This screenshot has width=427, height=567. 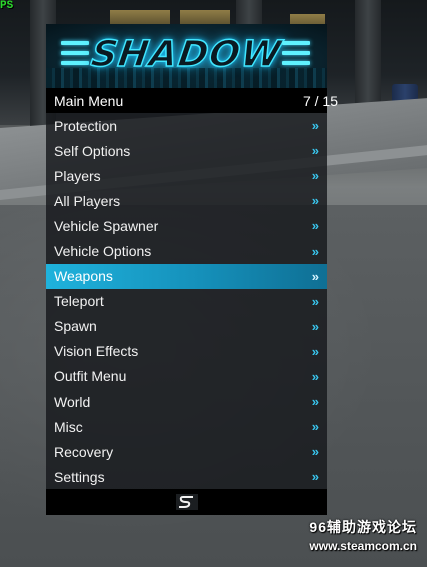 What do you see at coordinates (186, 476) in the screenshot?
I see `menu-item-settings: Settings »` at bounding box center [186, 476].